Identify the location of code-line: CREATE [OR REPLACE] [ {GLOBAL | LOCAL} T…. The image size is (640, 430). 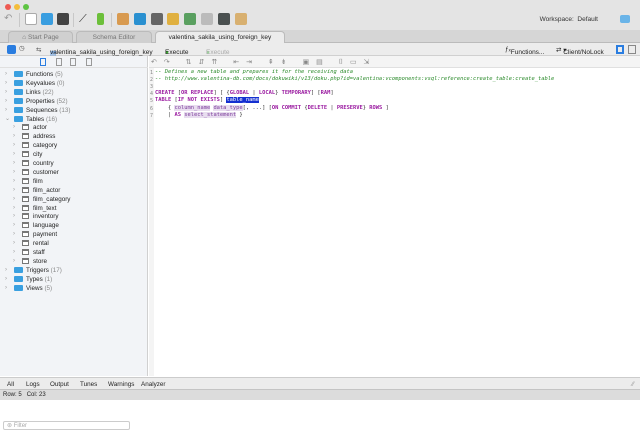
(244, 93).